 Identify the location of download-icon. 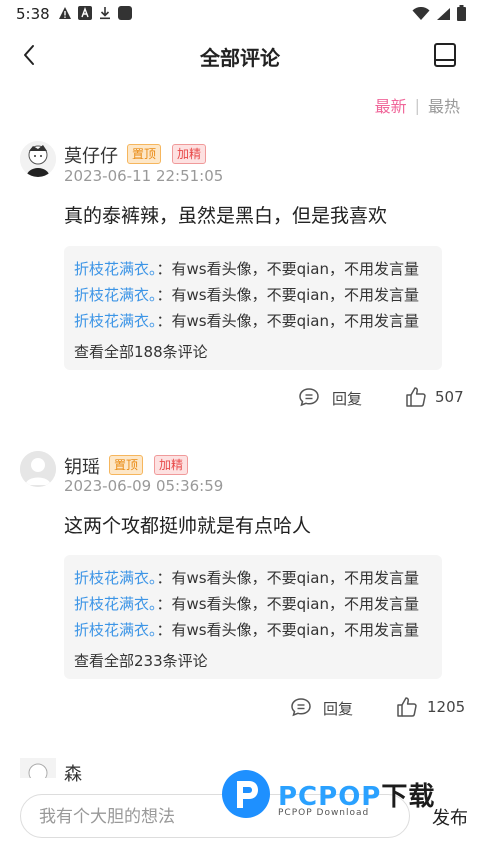
(105, 13).